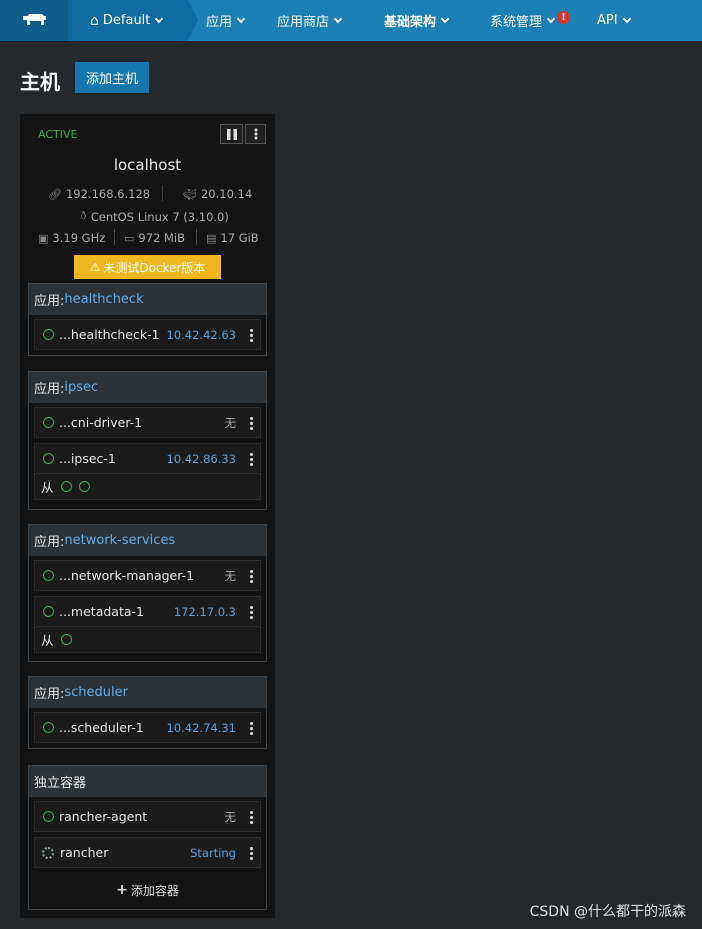 Image resolution: width=702 pixels, height=929 pixels. I want to click on cpu-icon: ▣, so click(43, 238).